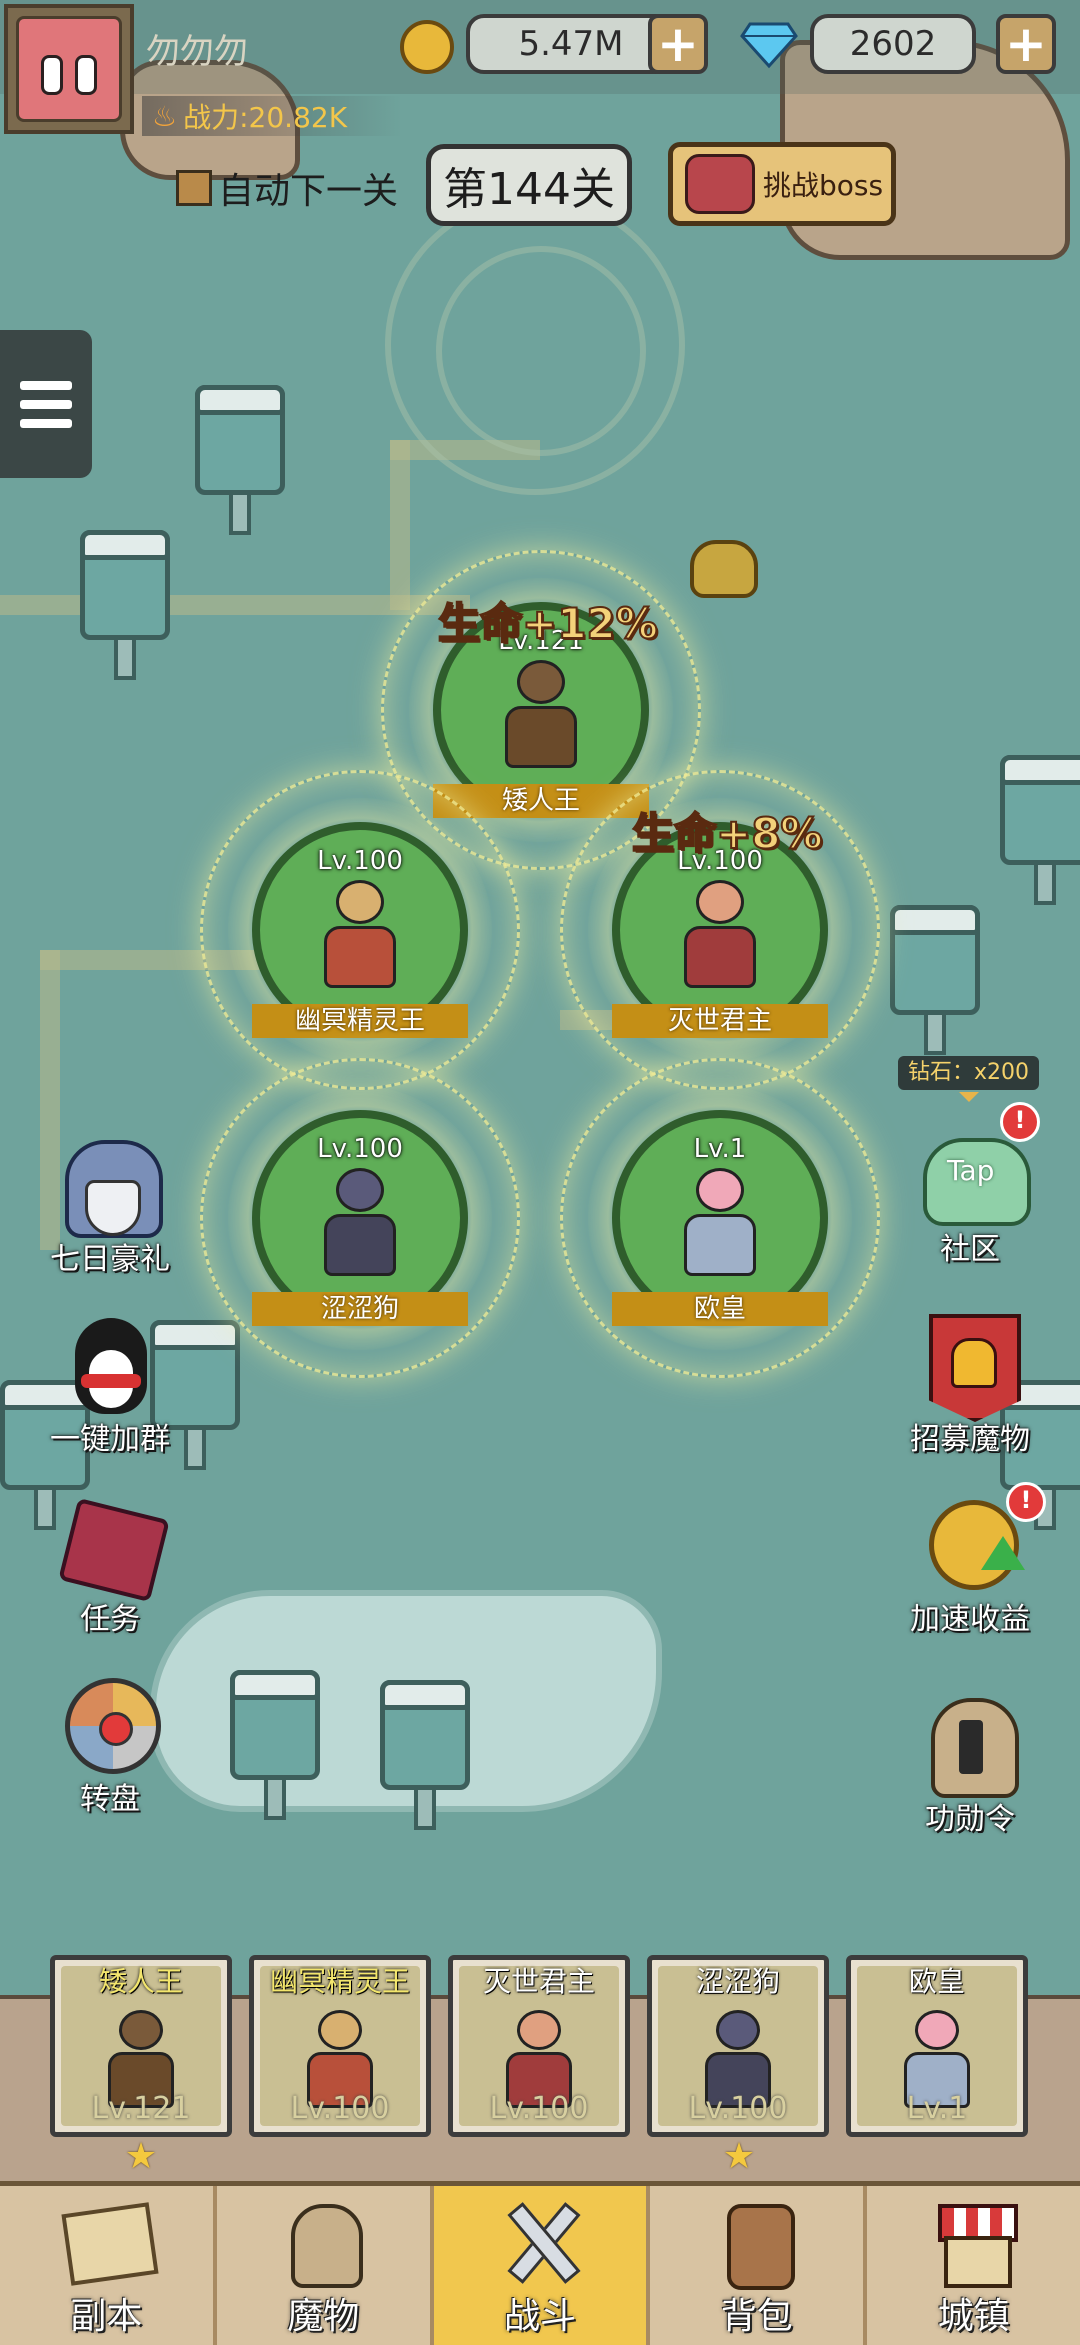  I want to click on tab-label: 城镇, so click(973, 2316).